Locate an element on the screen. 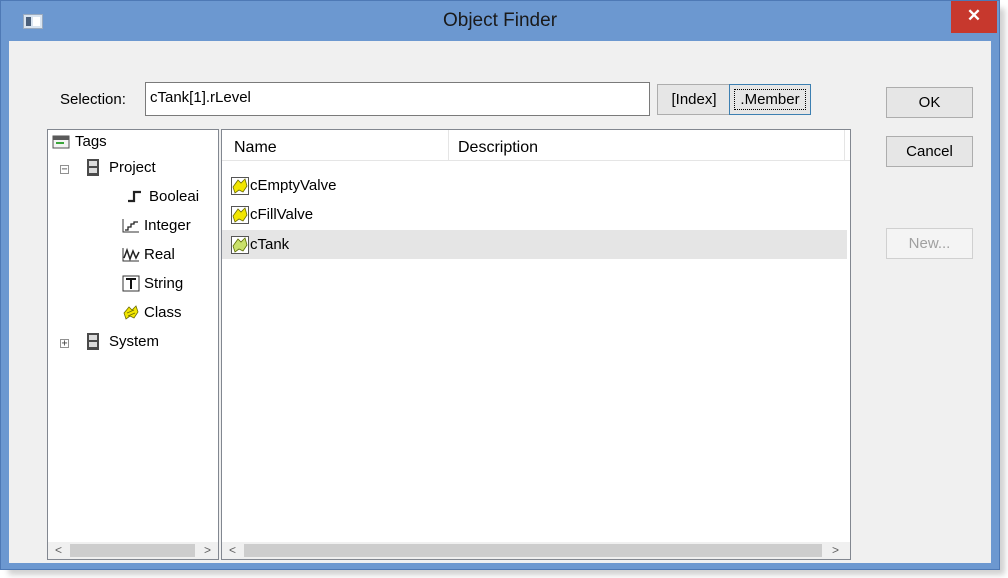 Image resolution: width=1008 pixels, height=578 pixels. collapse-icon: − is located at coordinates (64, 170).